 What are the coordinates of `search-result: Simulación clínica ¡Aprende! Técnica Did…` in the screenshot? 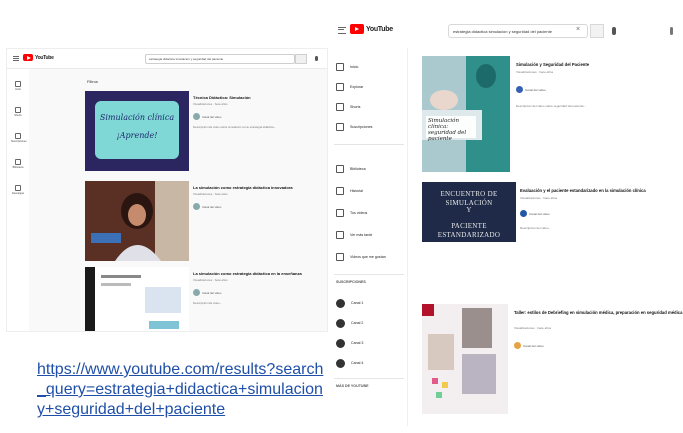 It's located at (205, 131).